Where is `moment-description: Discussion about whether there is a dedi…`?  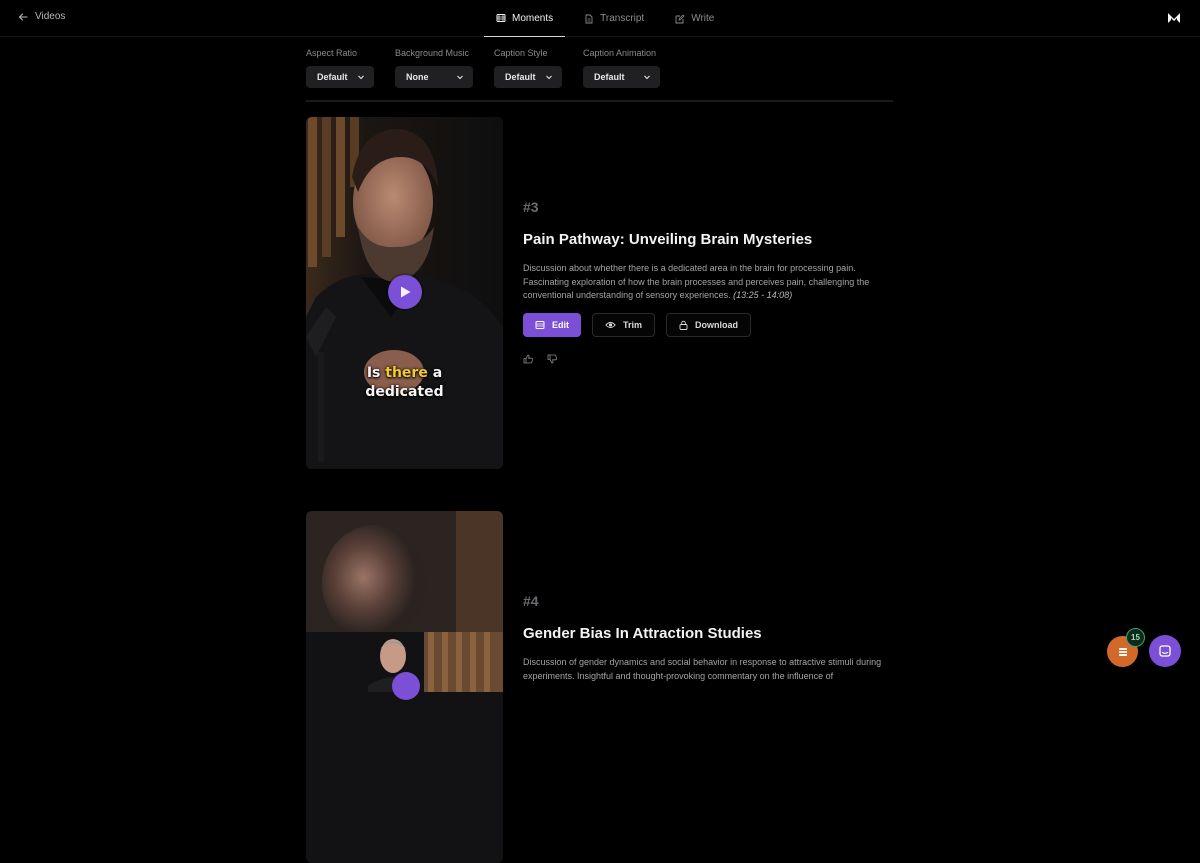
moment-description: Discussion about whether there is a dedi… is located at coordinates (709, 282).